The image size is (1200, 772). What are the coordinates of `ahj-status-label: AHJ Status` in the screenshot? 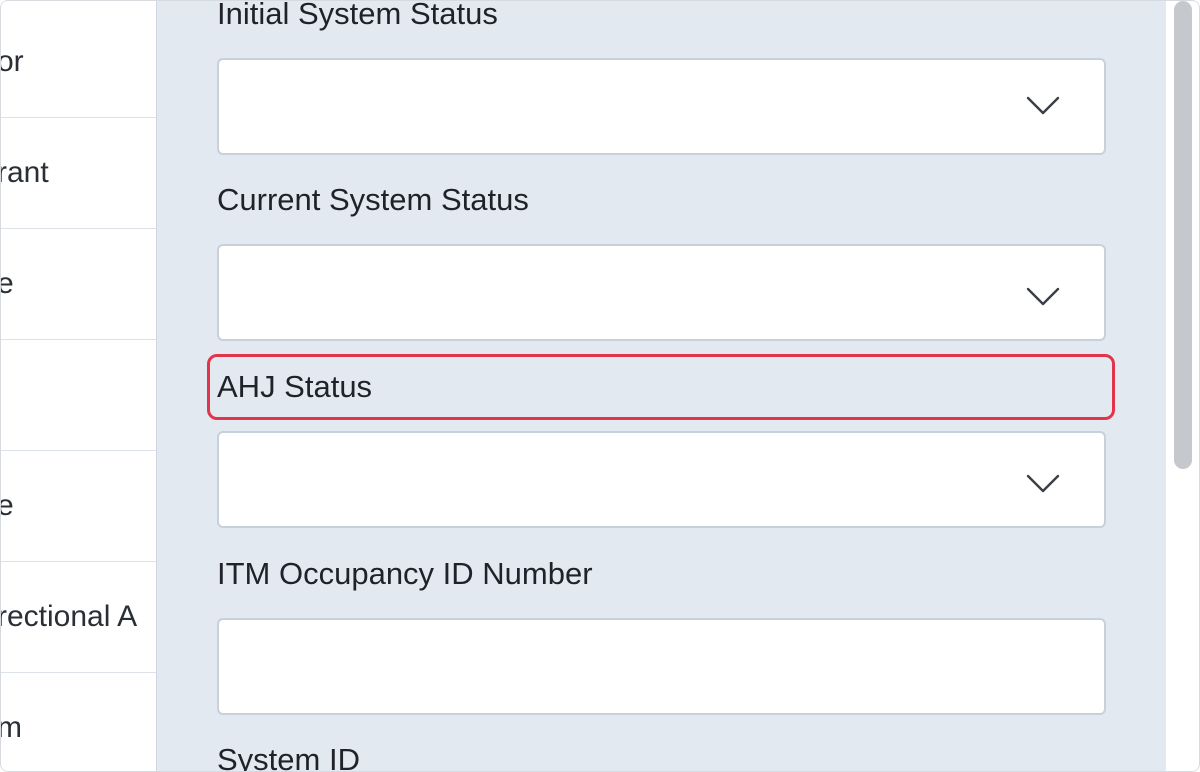 It's located at (295, 386).